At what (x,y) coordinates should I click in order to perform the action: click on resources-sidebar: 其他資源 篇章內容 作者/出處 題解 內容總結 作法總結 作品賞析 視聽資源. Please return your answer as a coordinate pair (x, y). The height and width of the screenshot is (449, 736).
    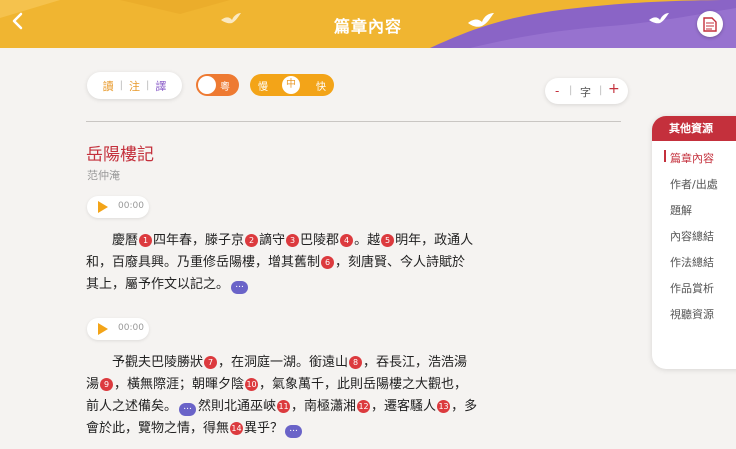
    Looking at the image, I should click on (694, 242).